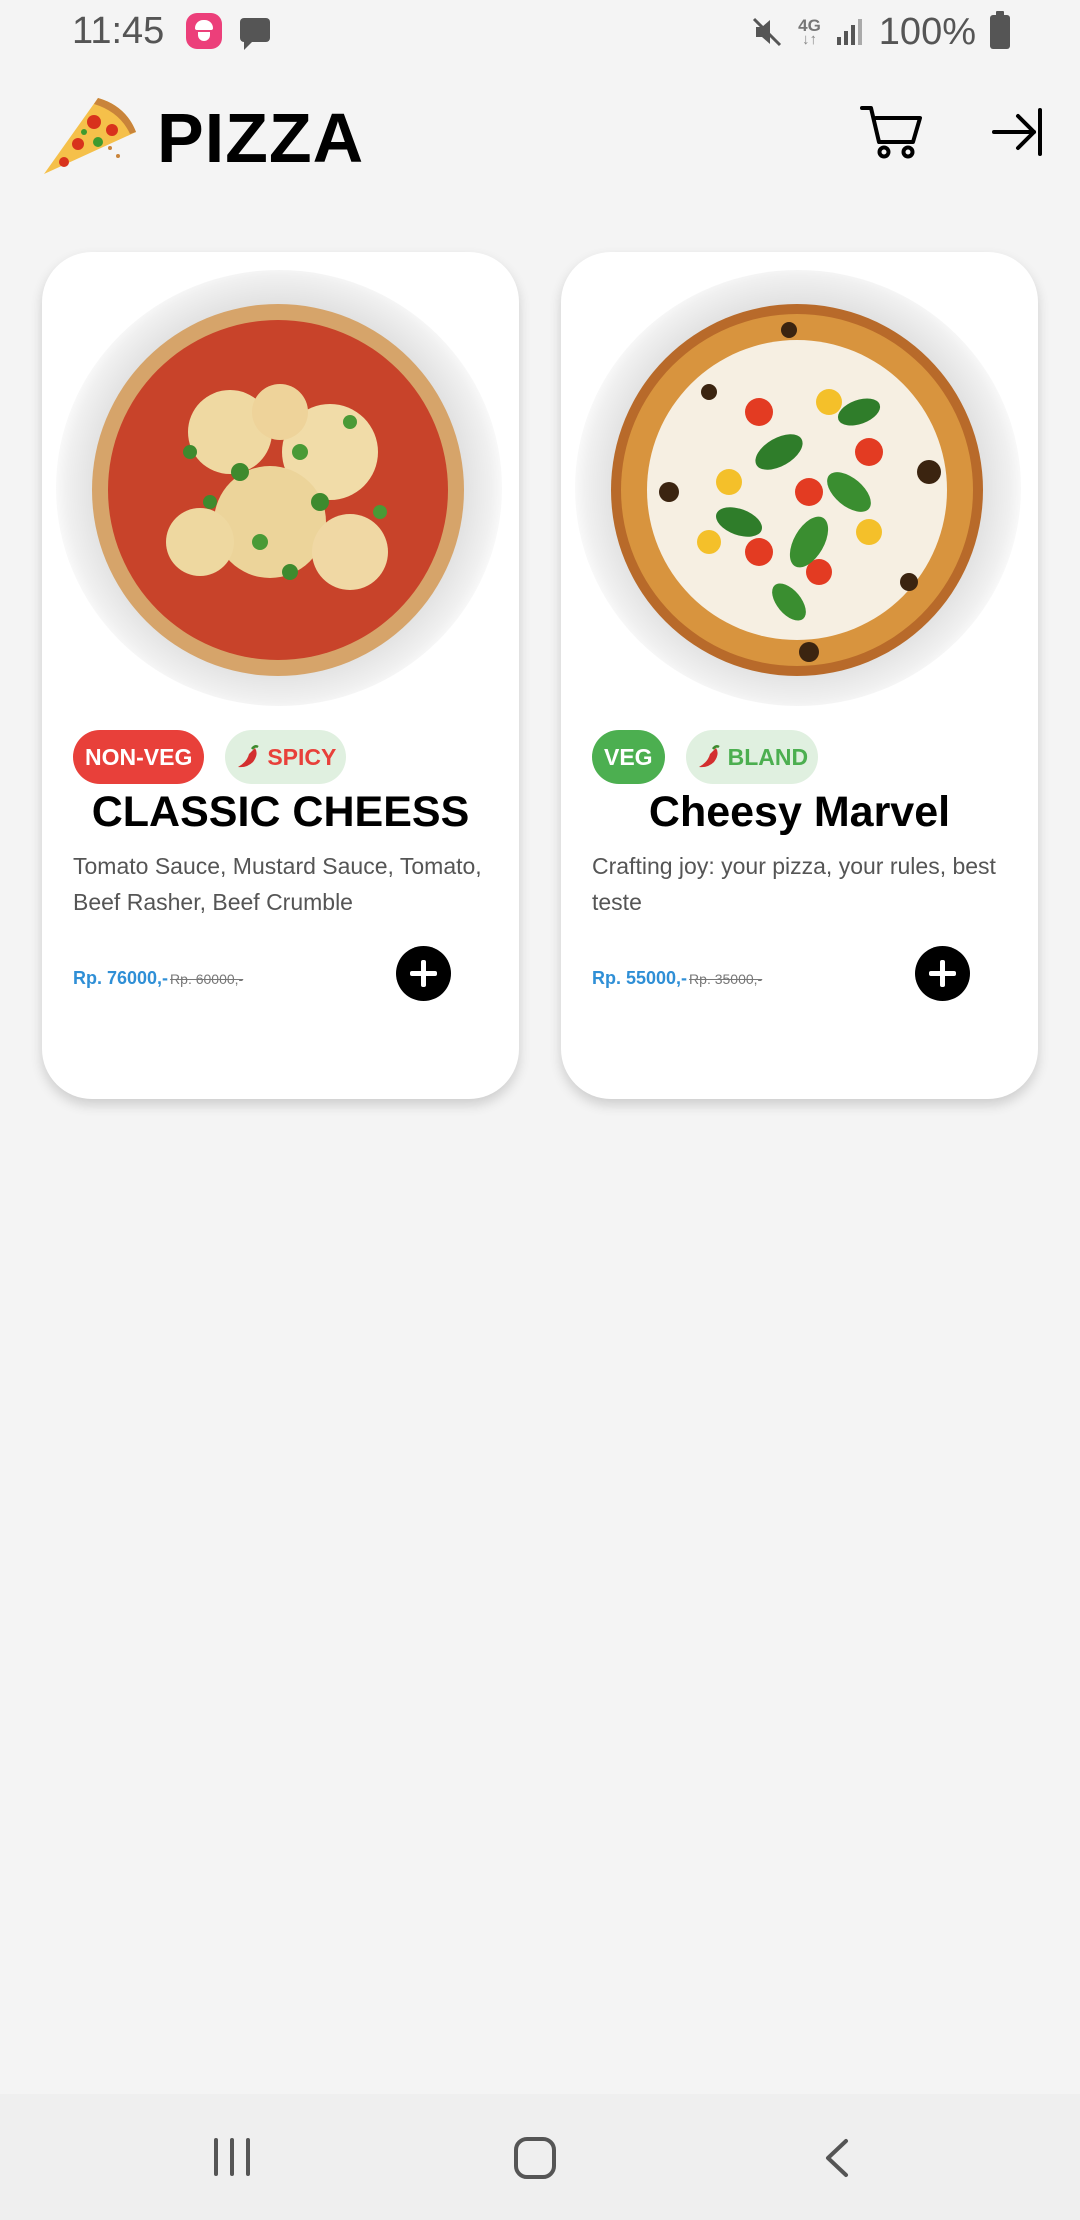 Image resolution: width=1080 pixels, height=2220 pixels. What do you see at coordinates (767, 32) in the screenshot?
I see `mute-icon` at bounding box center [767, 32].